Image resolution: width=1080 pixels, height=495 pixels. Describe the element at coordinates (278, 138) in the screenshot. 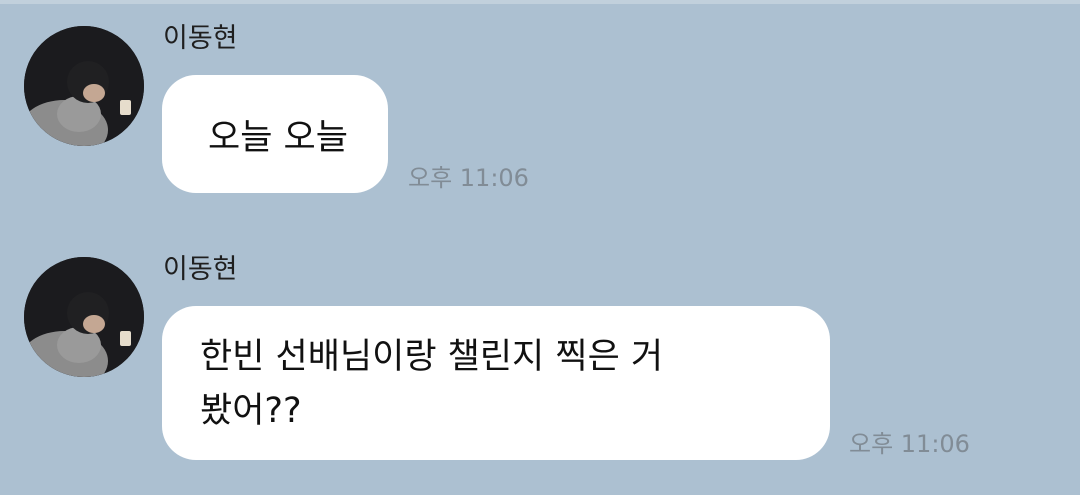

I see `message-text: 오늘 오늘` at that location.